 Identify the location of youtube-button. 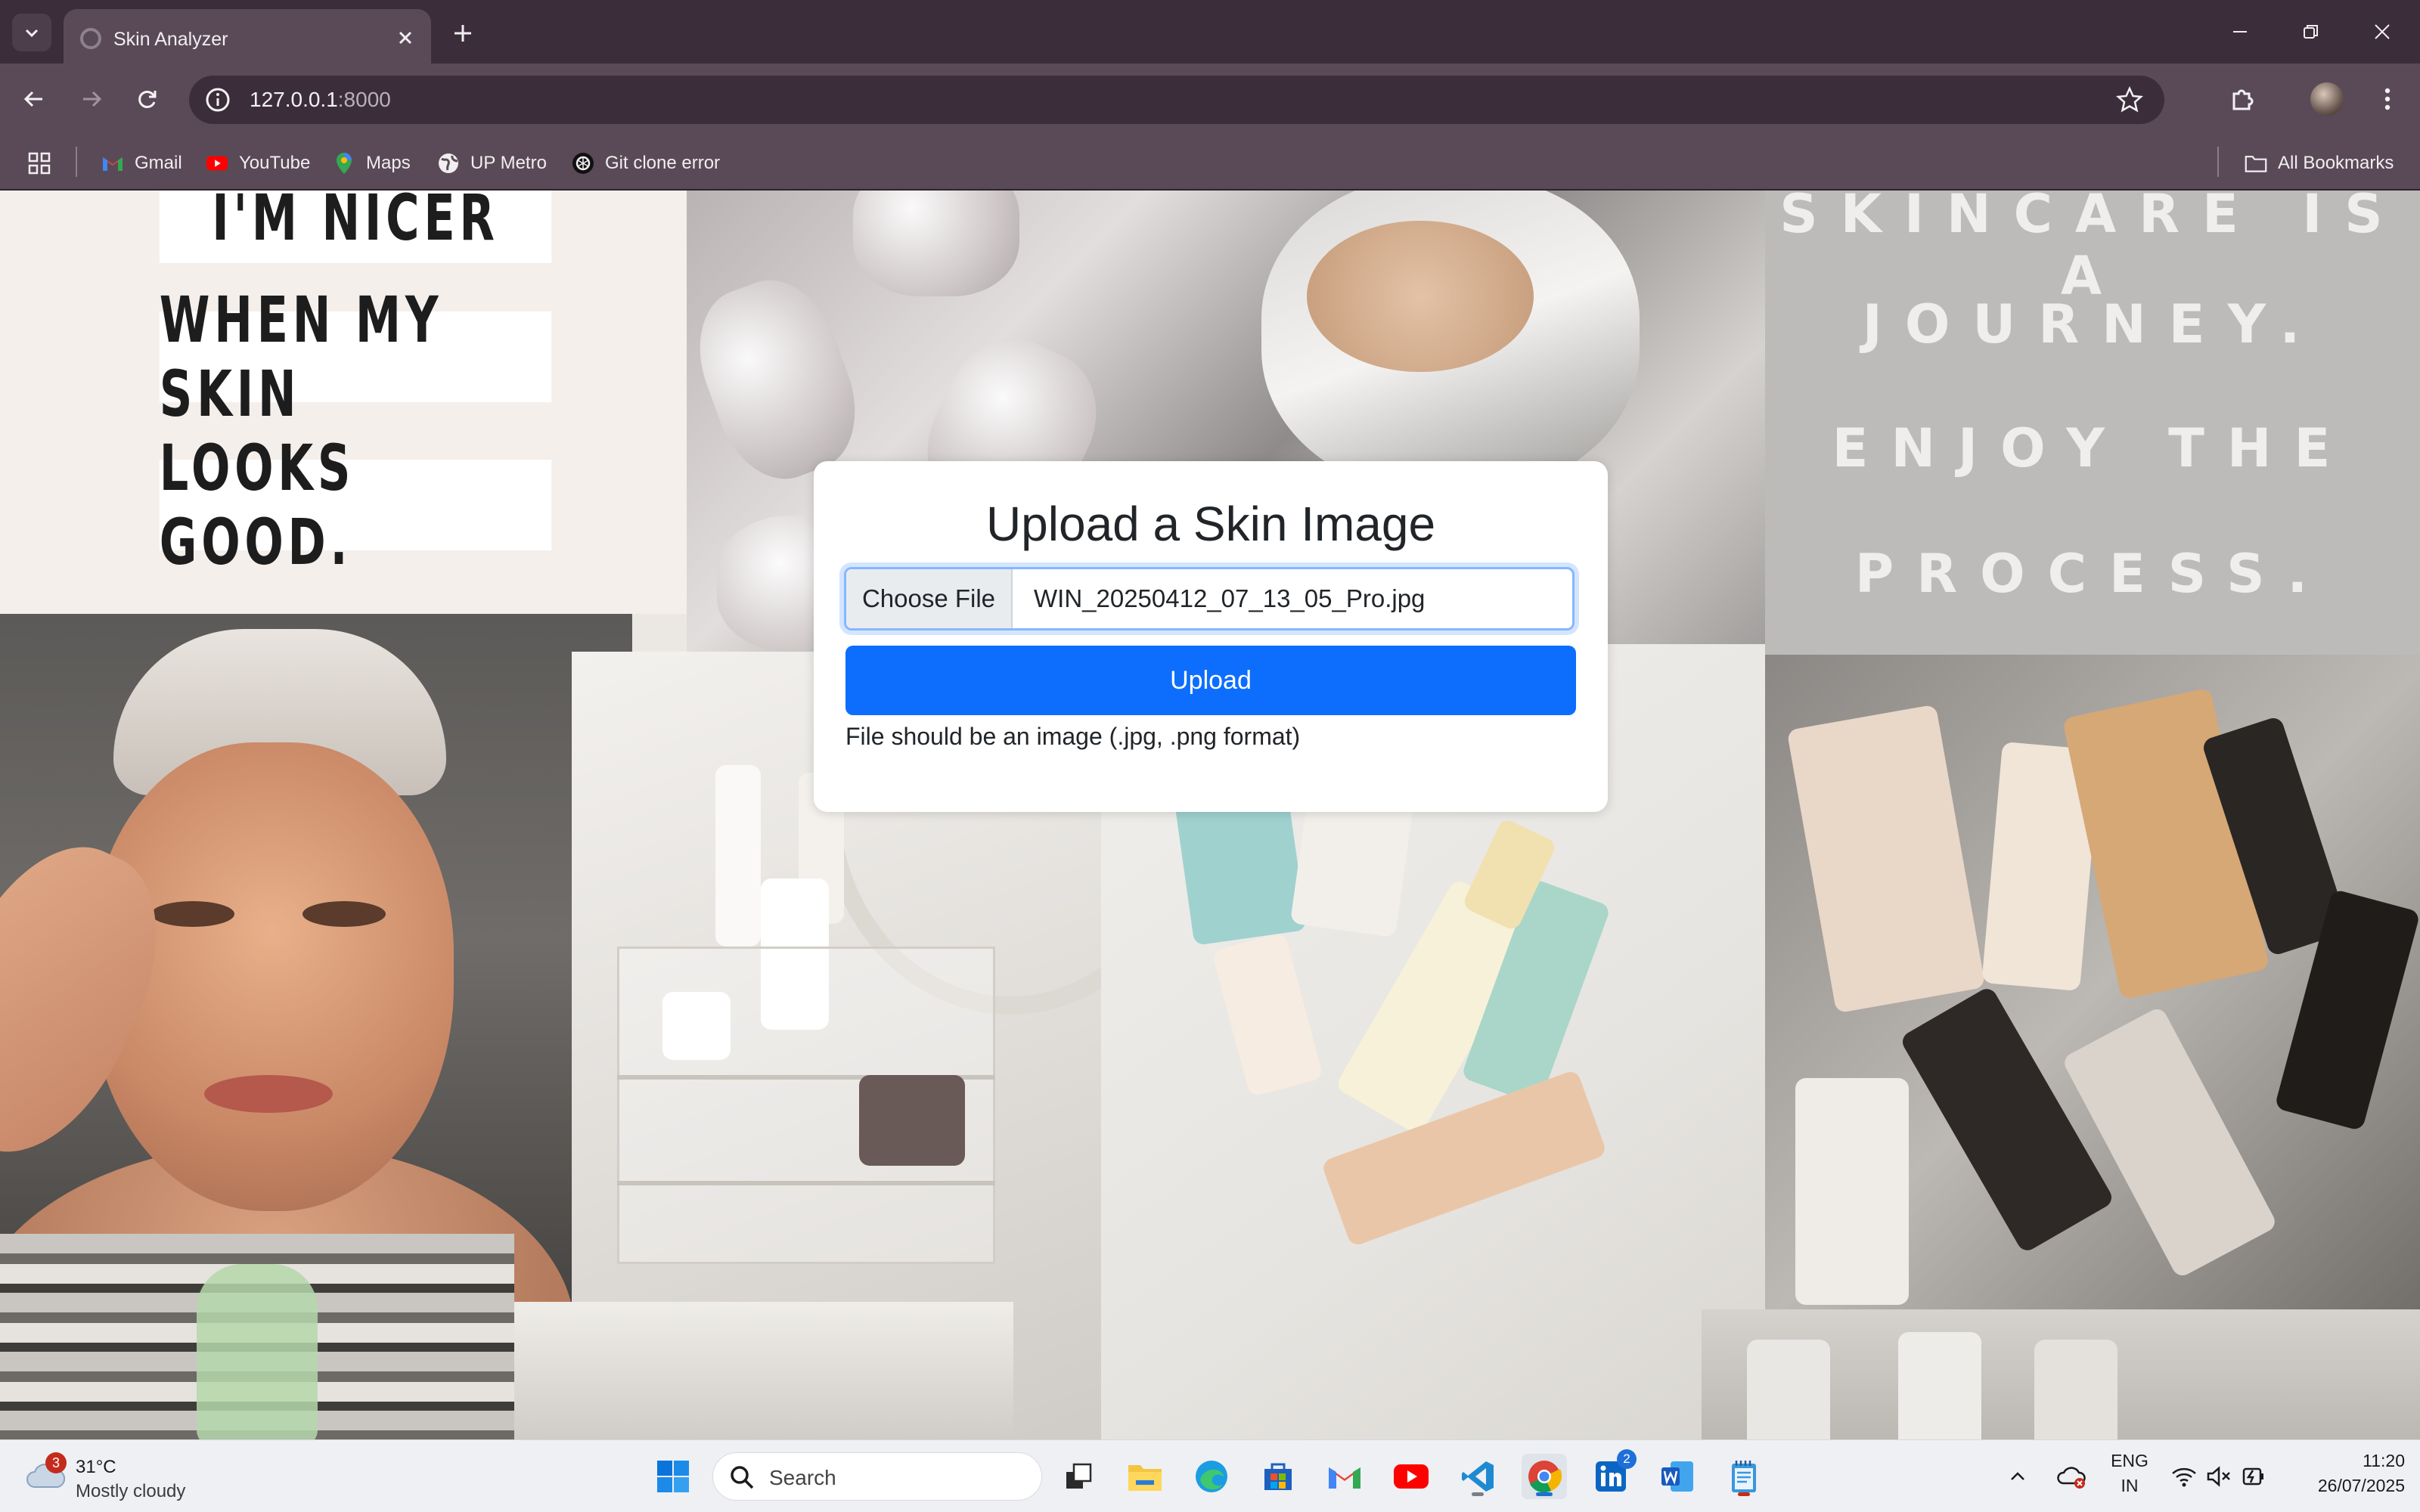
(1411, 1476).